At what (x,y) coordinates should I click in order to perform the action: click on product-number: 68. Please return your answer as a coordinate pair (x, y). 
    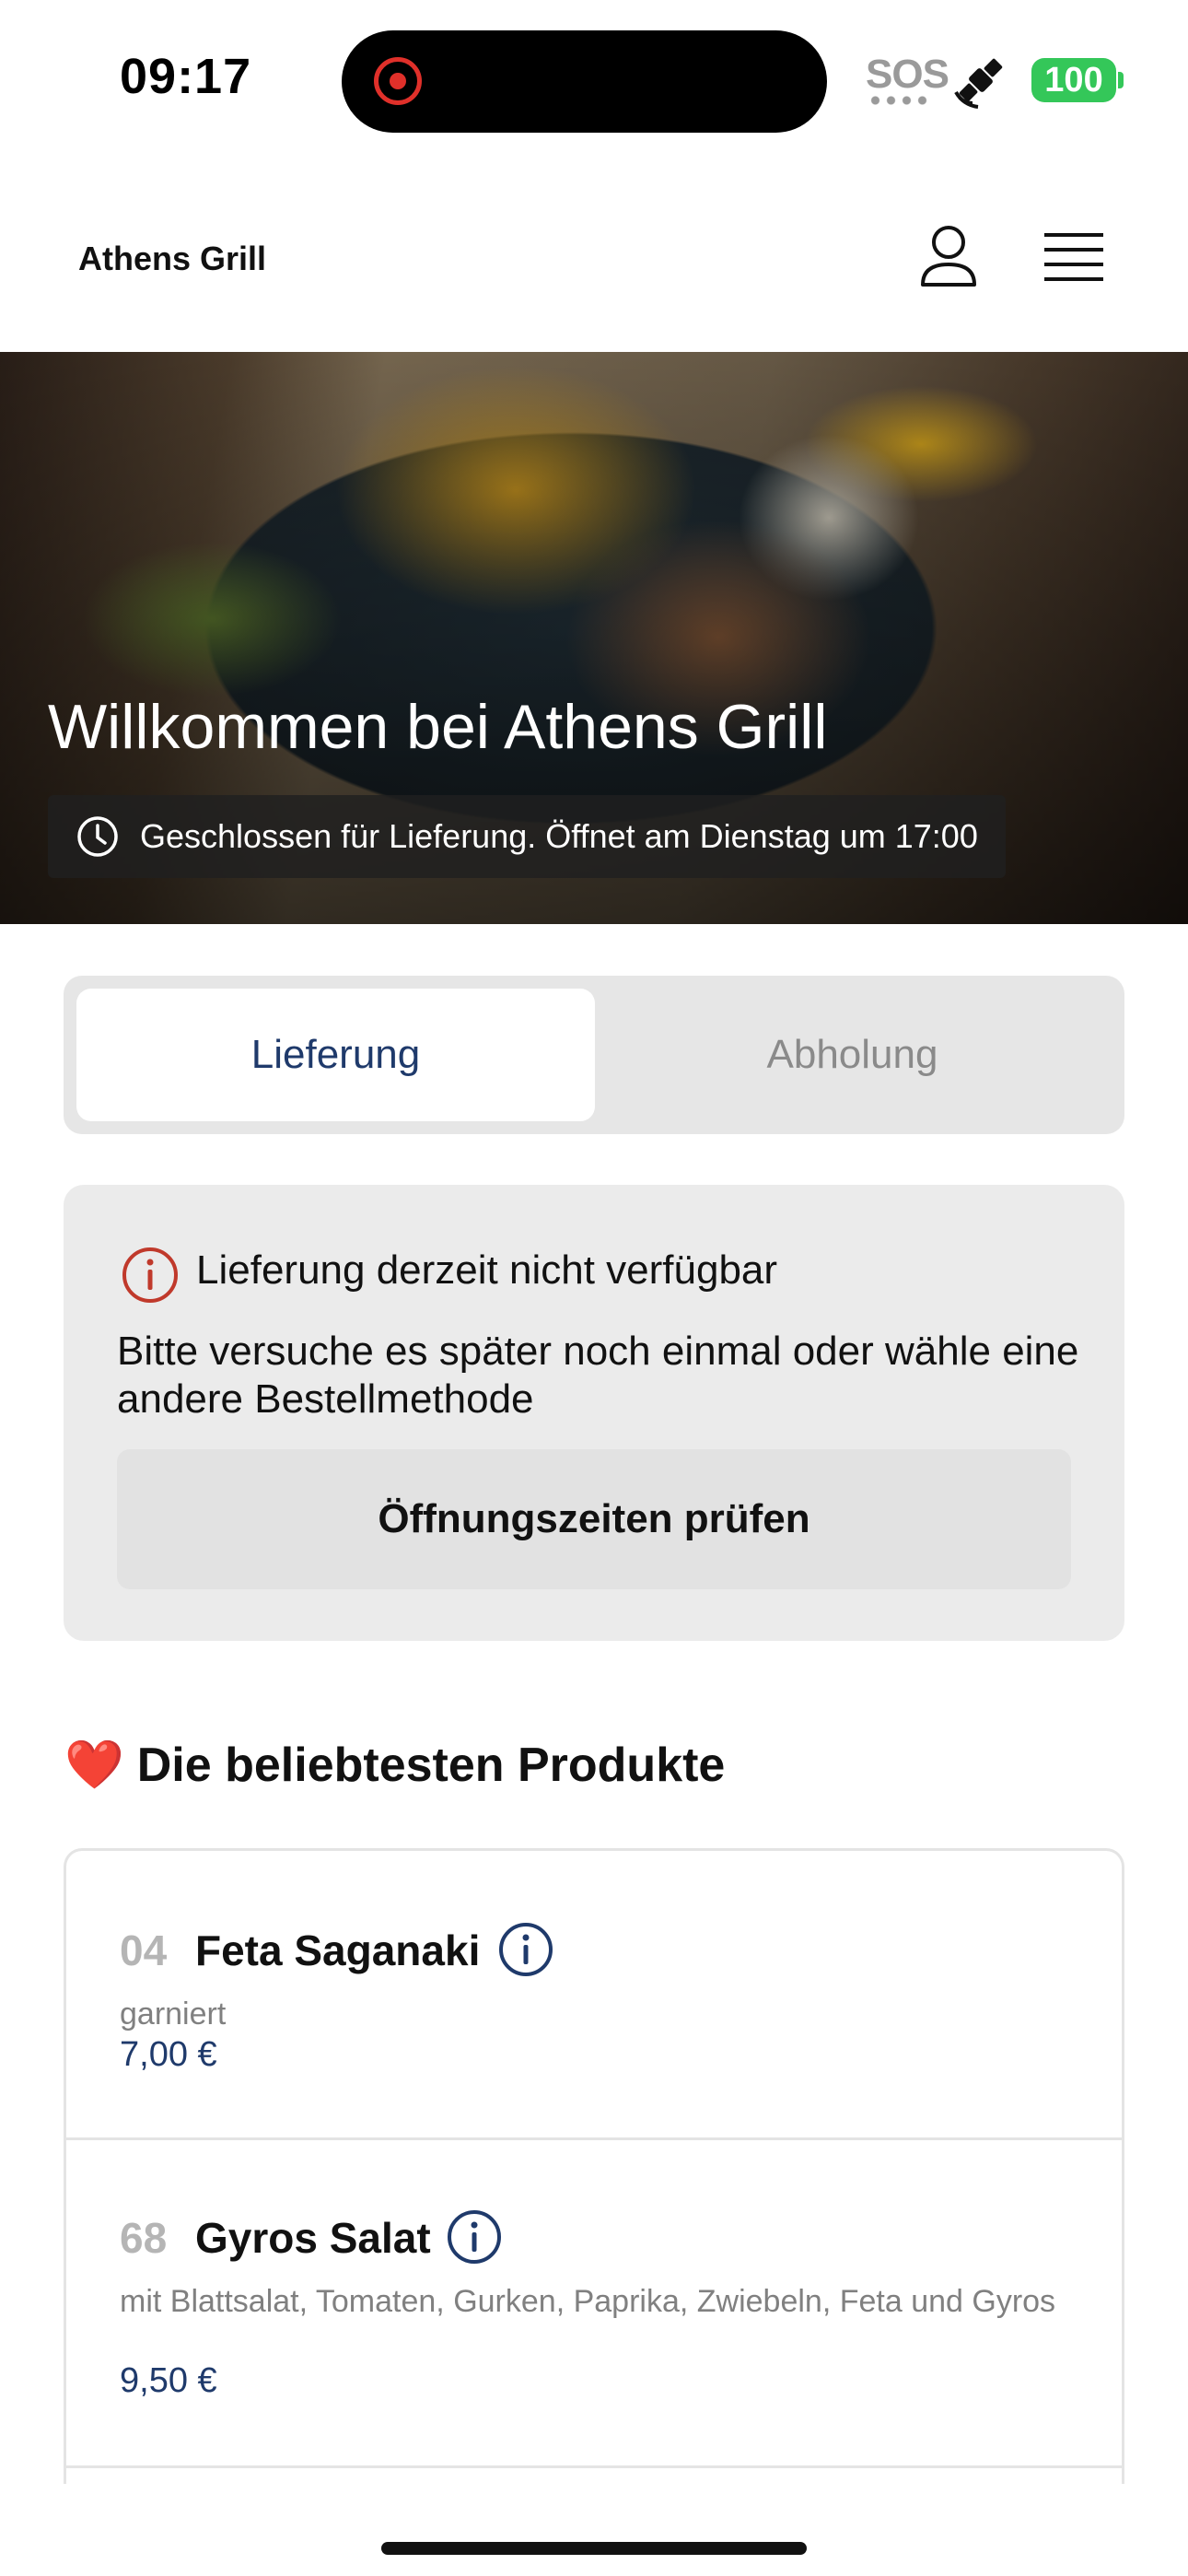
    Looking at the image, I should click on (144, 2238).